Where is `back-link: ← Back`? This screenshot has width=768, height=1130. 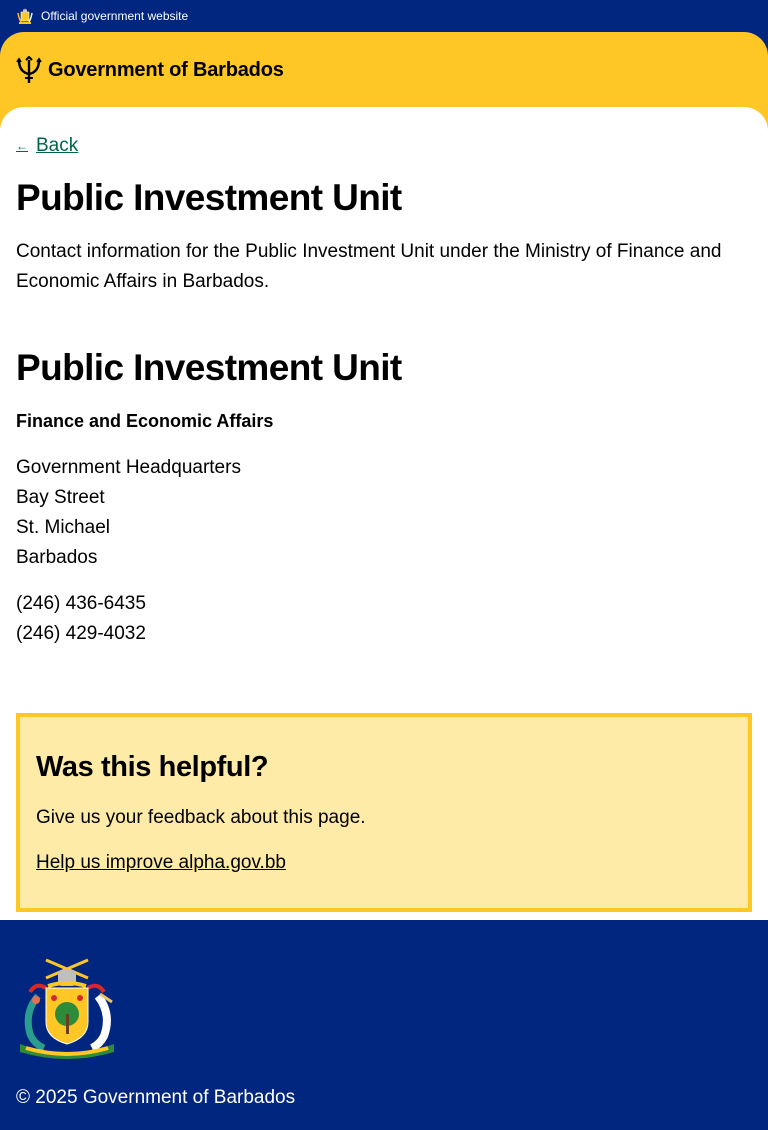
back-link: ← Back is located at coordinates (47, 146).